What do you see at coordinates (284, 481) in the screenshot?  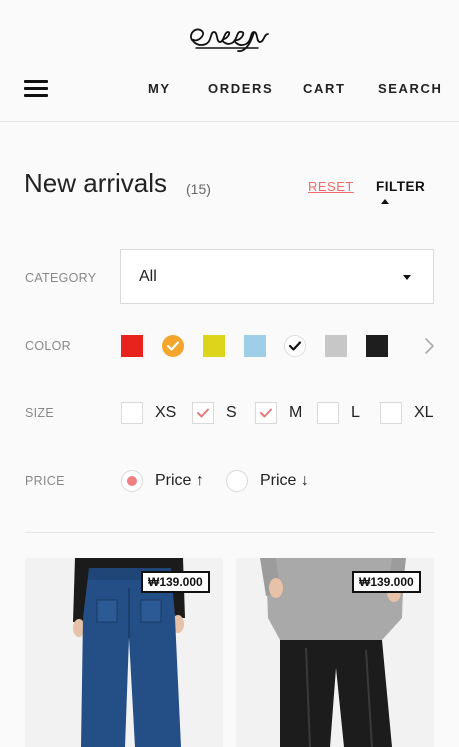 I see `price-desc-label: Price ↓` at bounding box center [284, 481].